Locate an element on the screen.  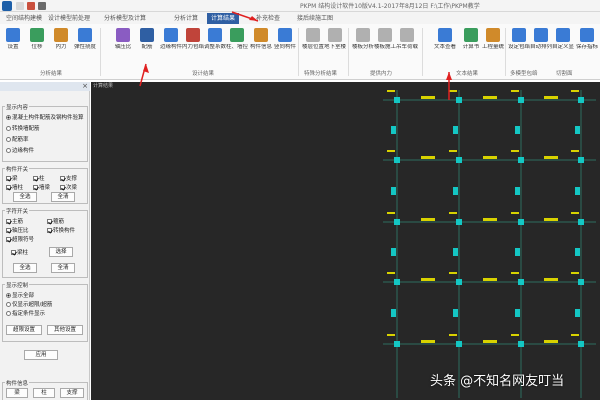
annotation-arrows is located at coordinates (295, 55).